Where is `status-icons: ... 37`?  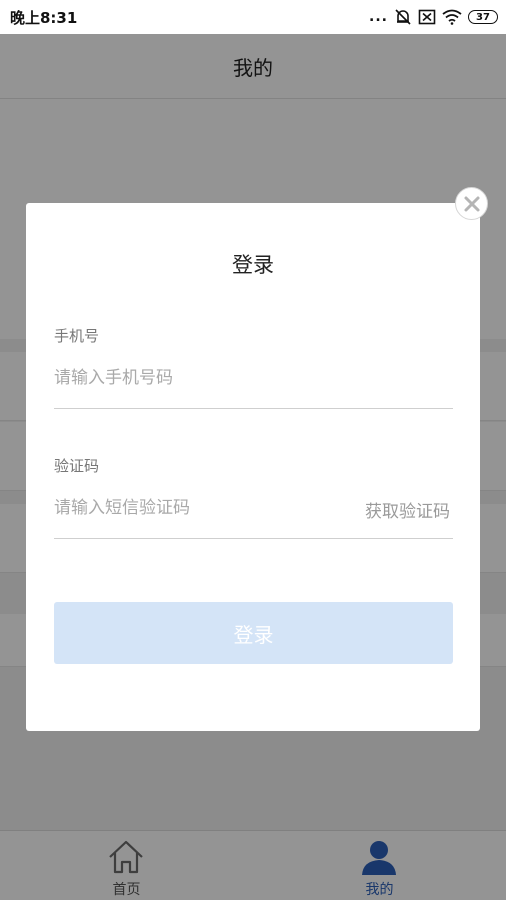
status-icons: ... 37 is located at coordinates (433, 17).